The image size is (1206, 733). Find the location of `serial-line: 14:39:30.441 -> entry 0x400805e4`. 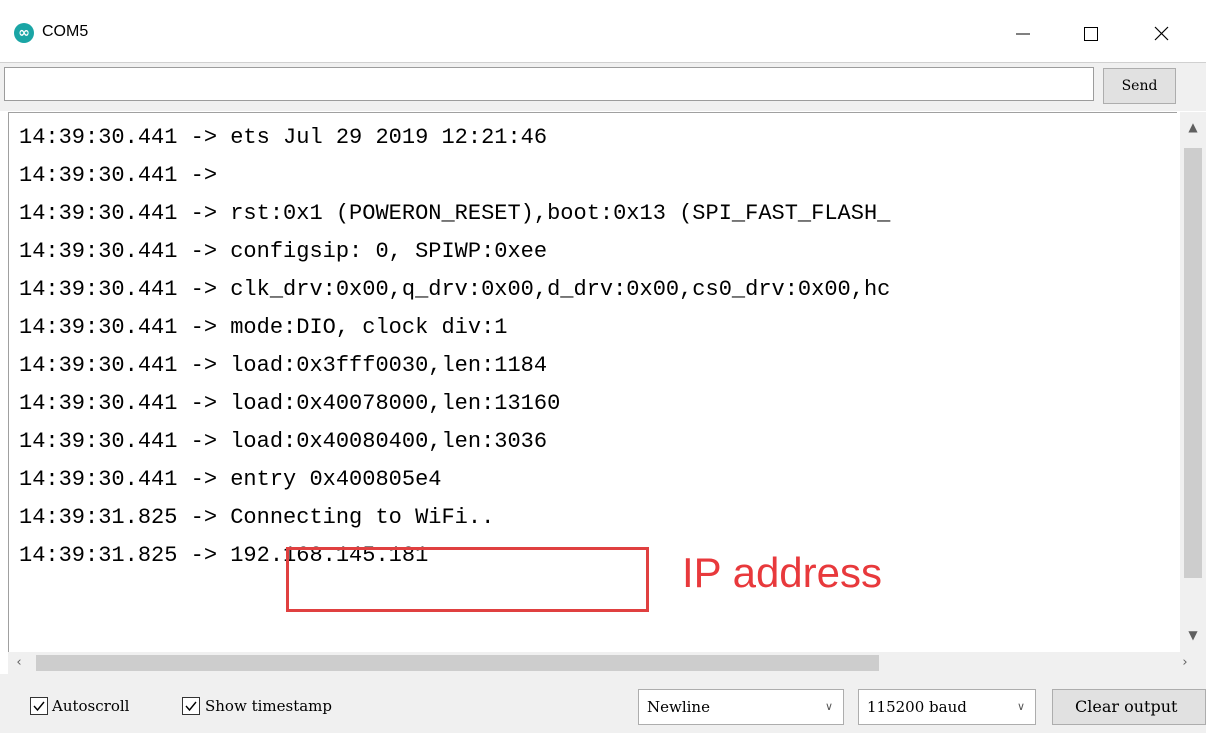

serial-line: 14:39:30.441 -> entry 0x400805e4 is located at coordinates (230, 479).